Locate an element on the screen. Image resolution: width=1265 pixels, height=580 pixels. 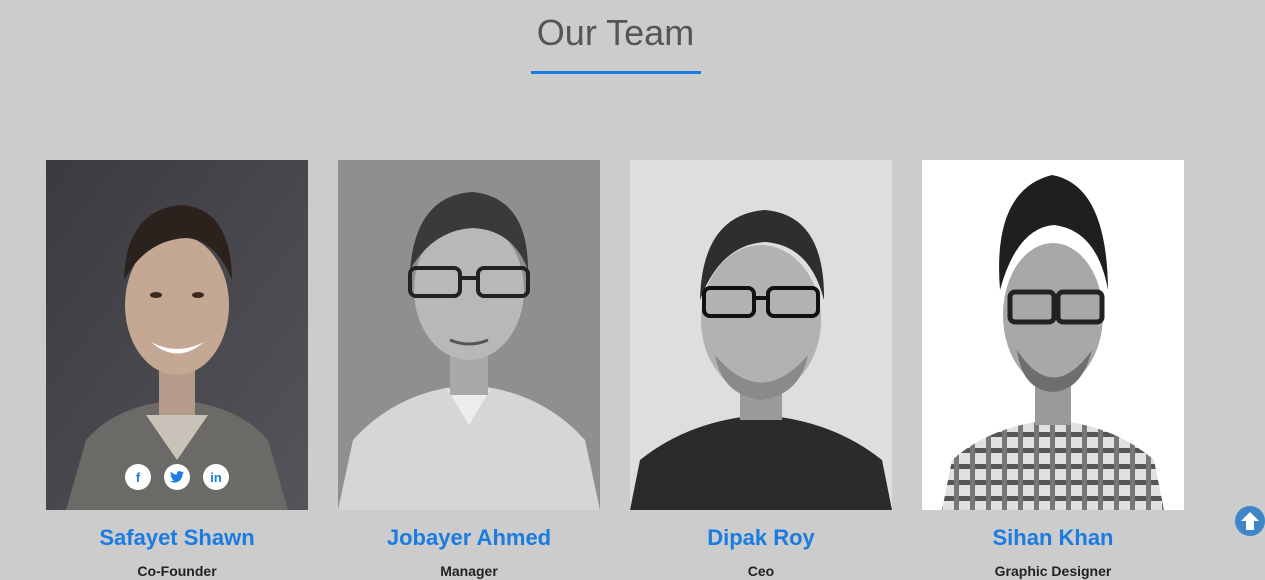
member-role: Manager is located at coordinates (469, 571).